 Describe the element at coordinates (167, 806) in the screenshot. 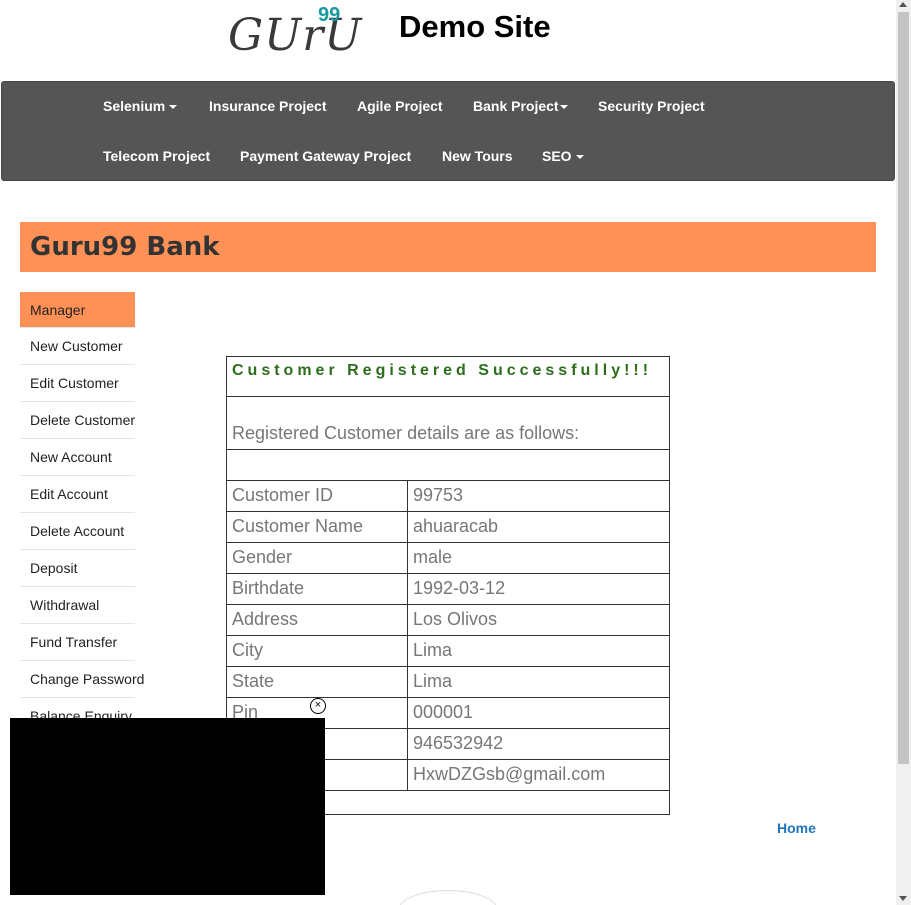

I see `ad-overlay` at that location.